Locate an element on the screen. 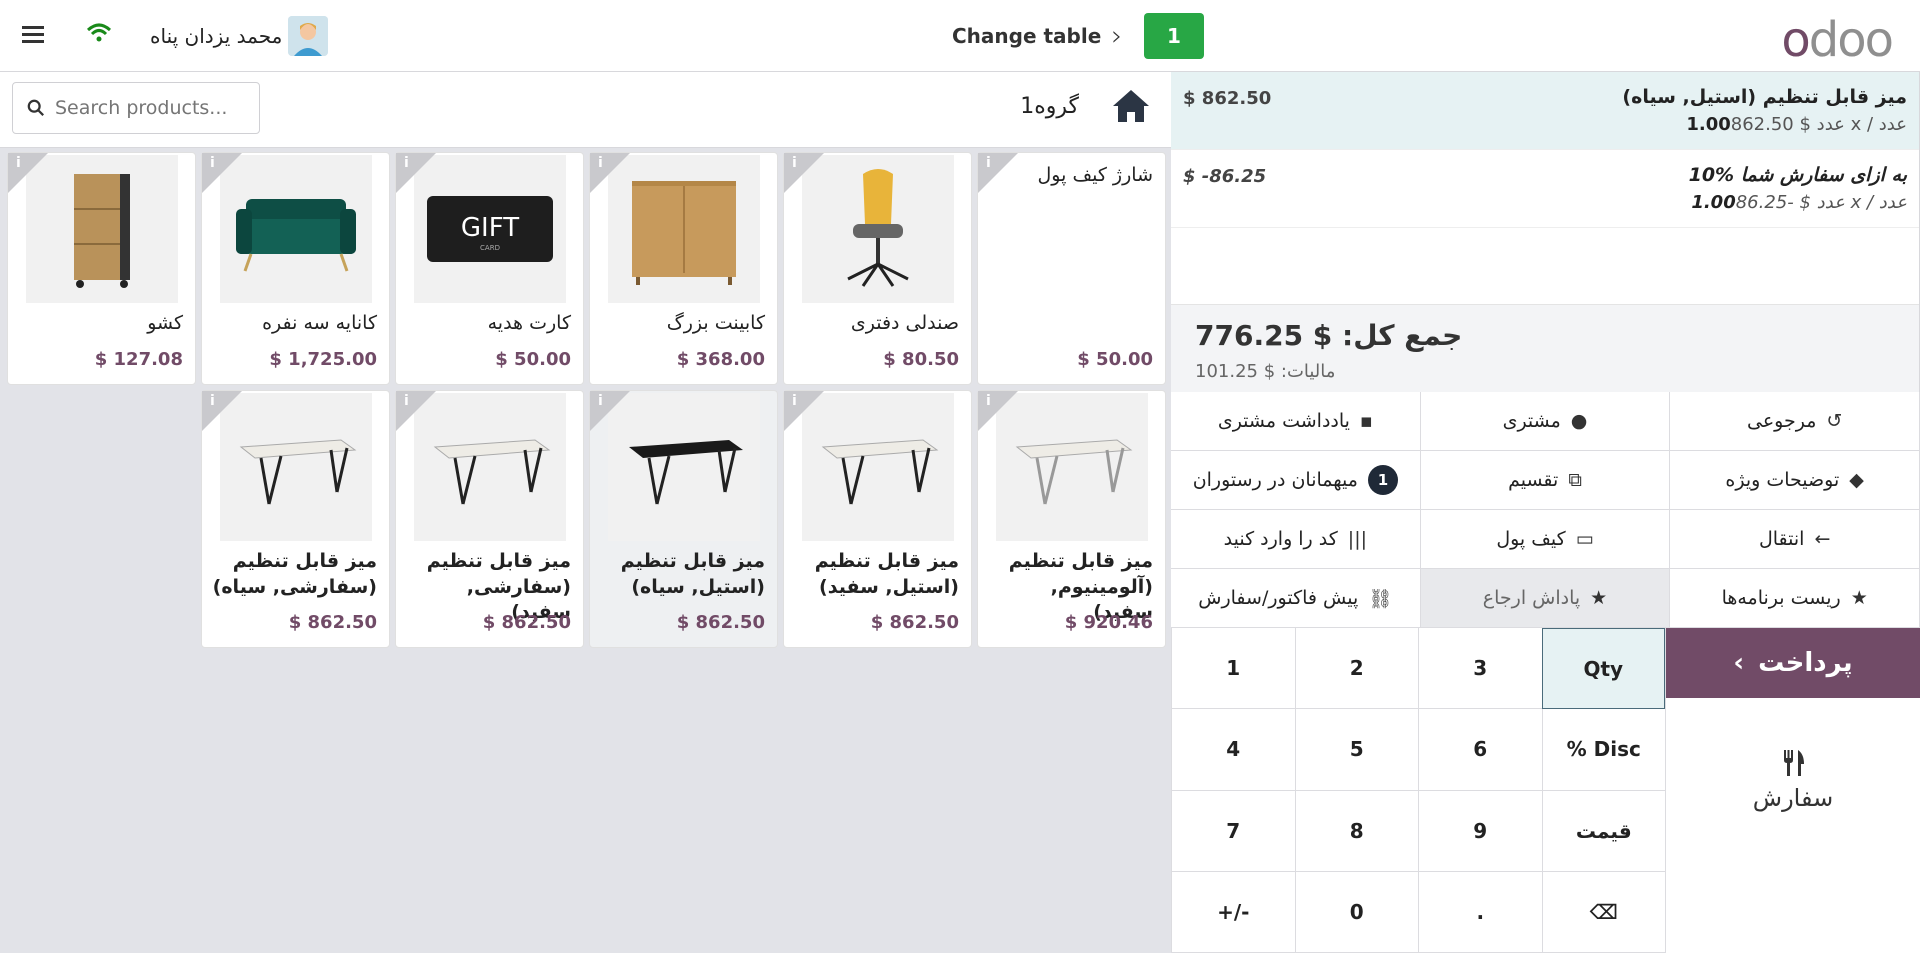  order-button: سفارش is located at coordinates (1793, 780).